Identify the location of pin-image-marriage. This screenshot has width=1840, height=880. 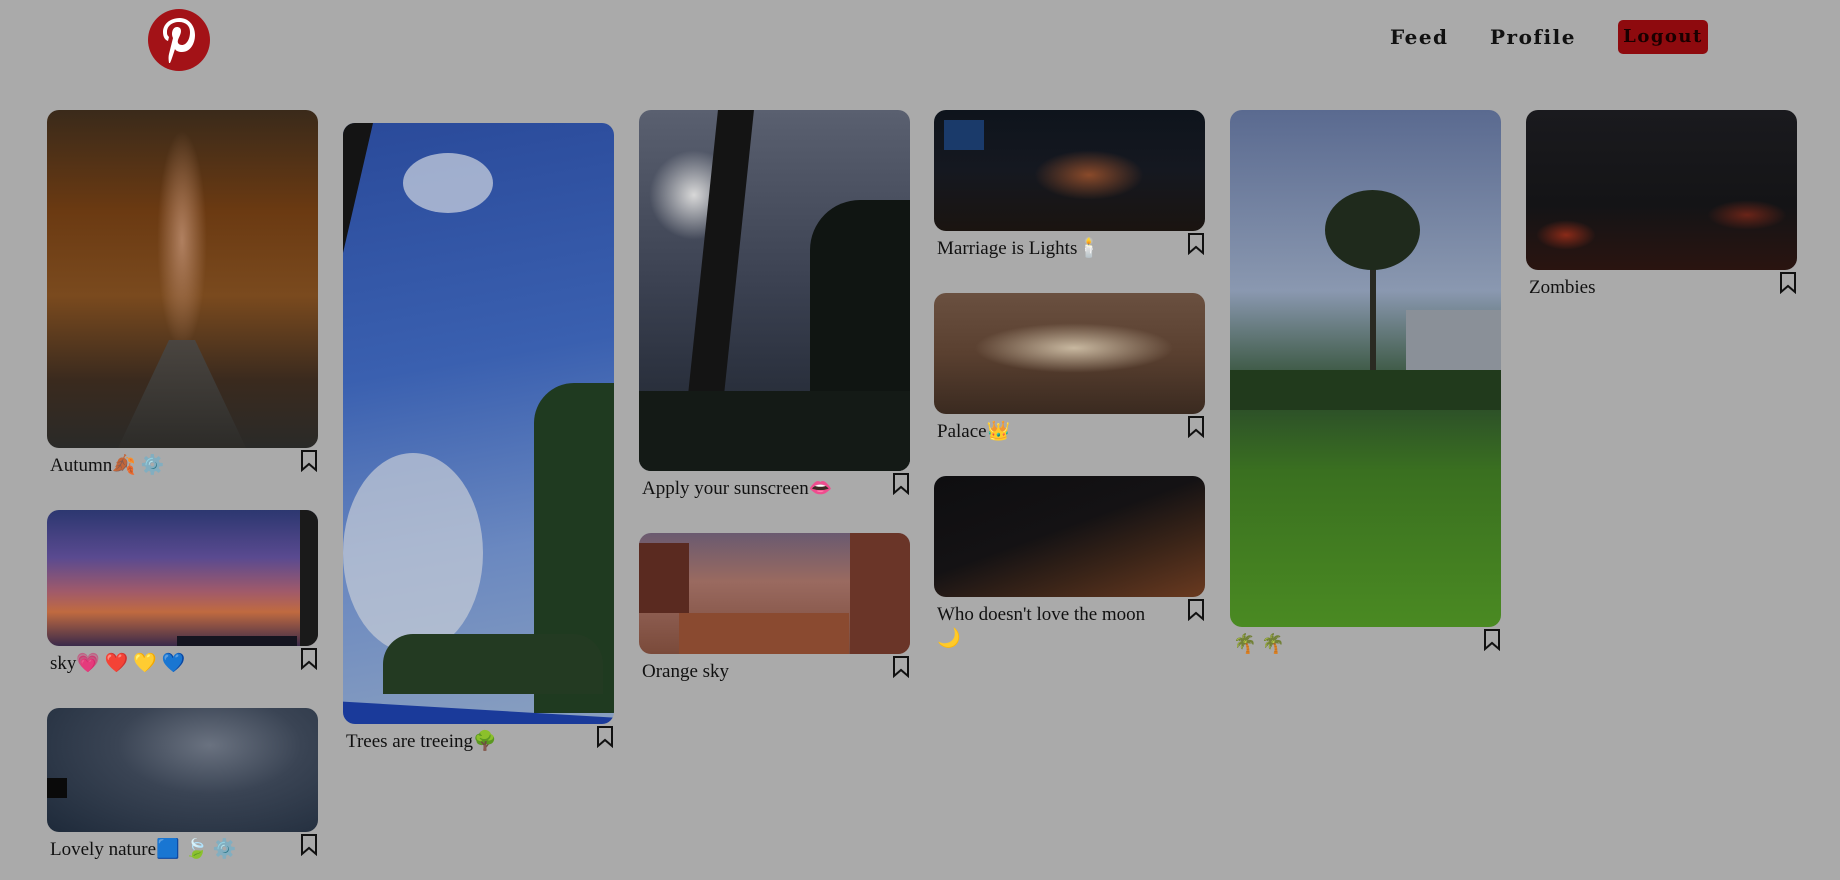
(1069, 170).